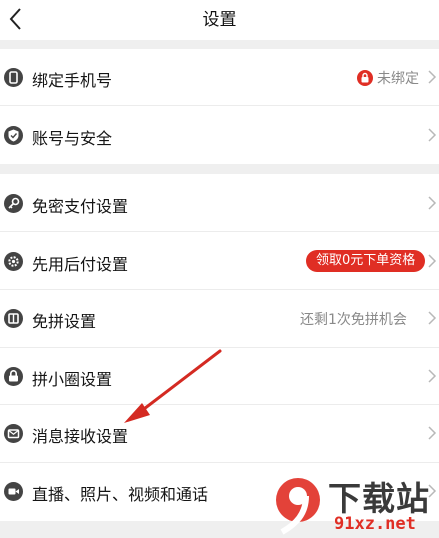 The image size is (439, 538). I want to click on row-label: 拼小圈设置, so click(72, 379).